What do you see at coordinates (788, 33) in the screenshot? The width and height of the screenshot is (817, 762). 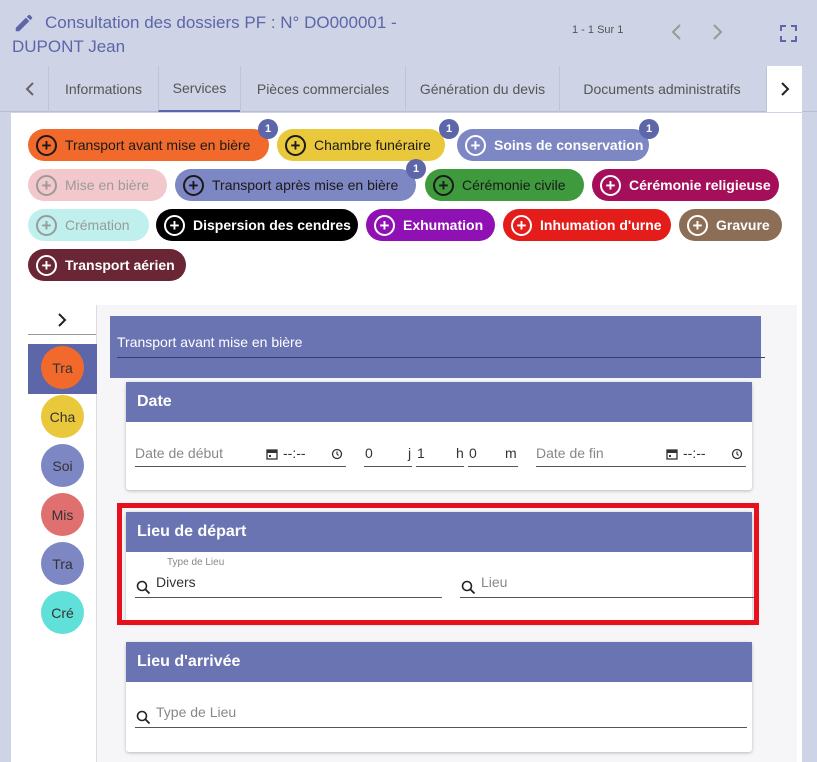 I see `fullscreen-icon` at bounding box center [788, 33].